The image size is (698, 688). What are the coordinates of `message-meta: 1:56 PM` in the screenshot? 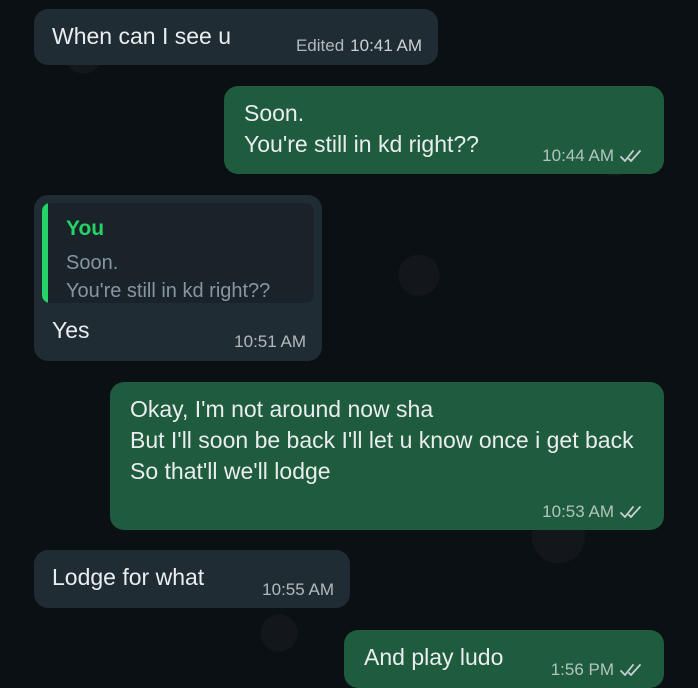 It's located at (598, 670).